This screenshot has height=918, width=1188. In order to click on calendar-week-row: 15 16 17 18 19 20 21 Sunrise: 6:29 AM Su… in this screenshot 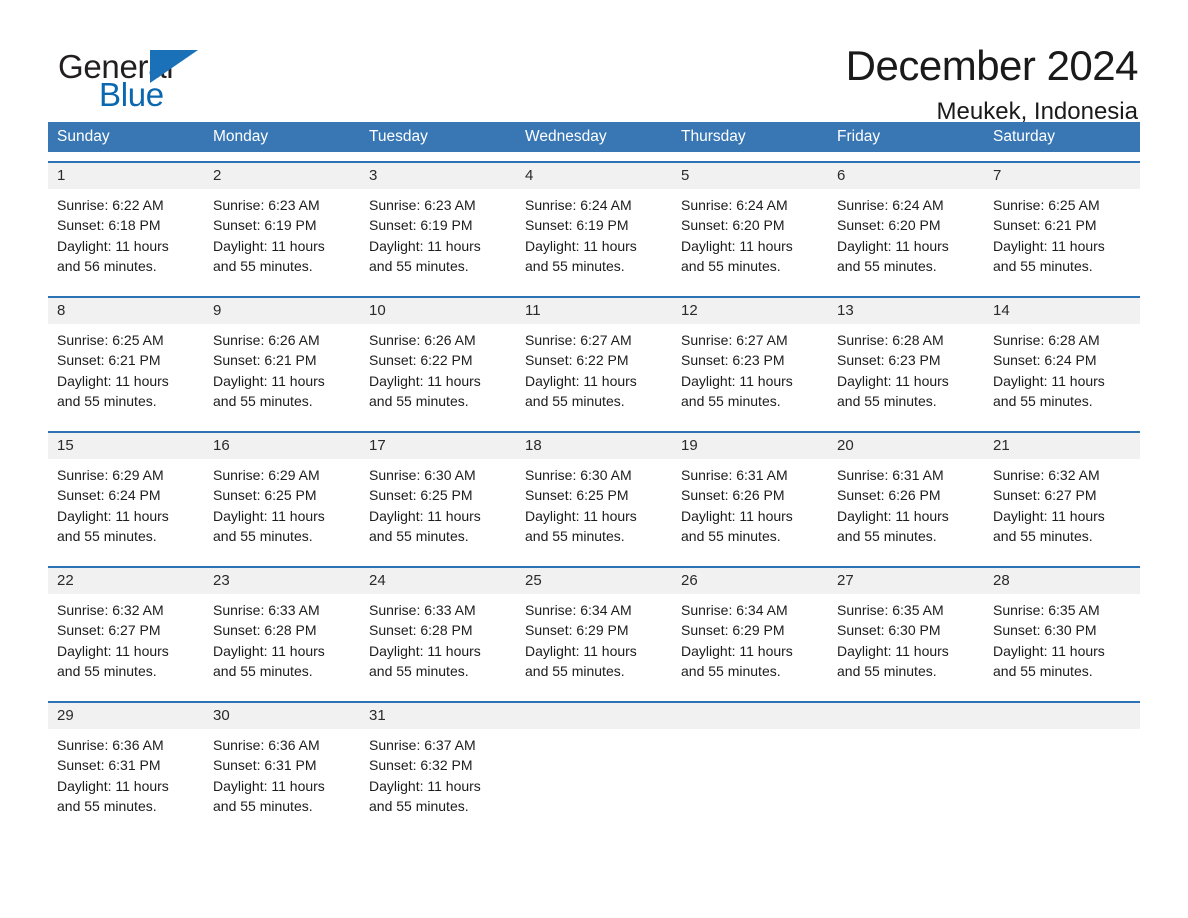, I will do `click(594, 494)`.